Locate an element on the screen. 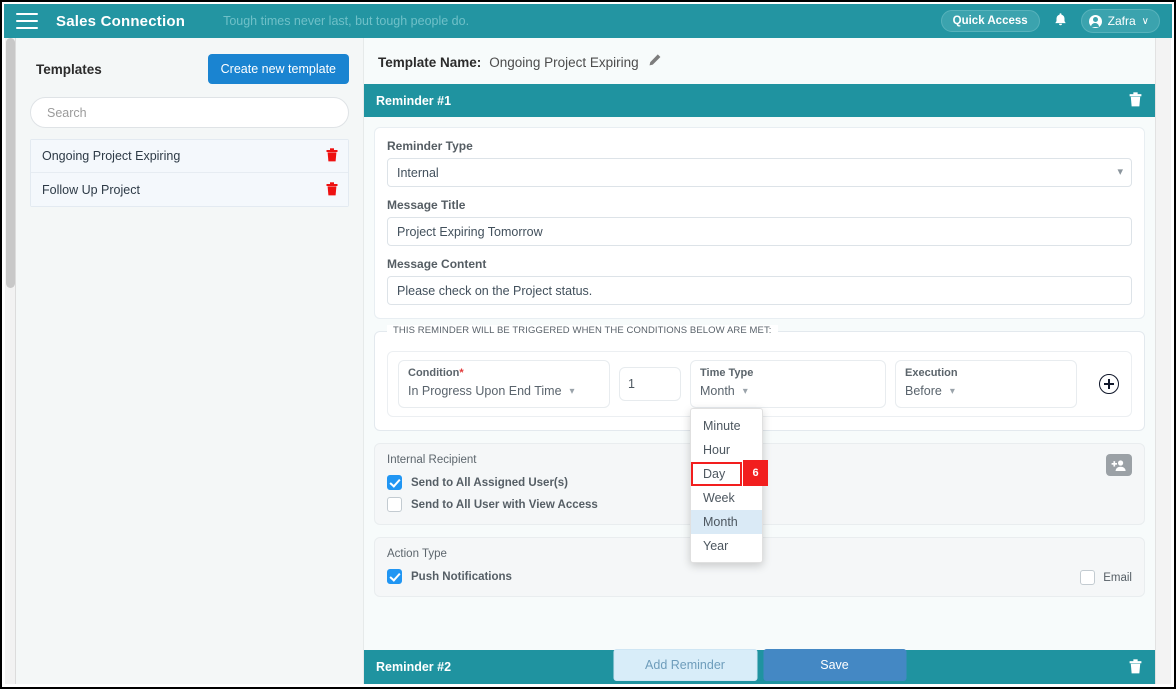 This screenshot has width=1176, height=689. scrollbar-thumb is located at coordinates (10, 163).